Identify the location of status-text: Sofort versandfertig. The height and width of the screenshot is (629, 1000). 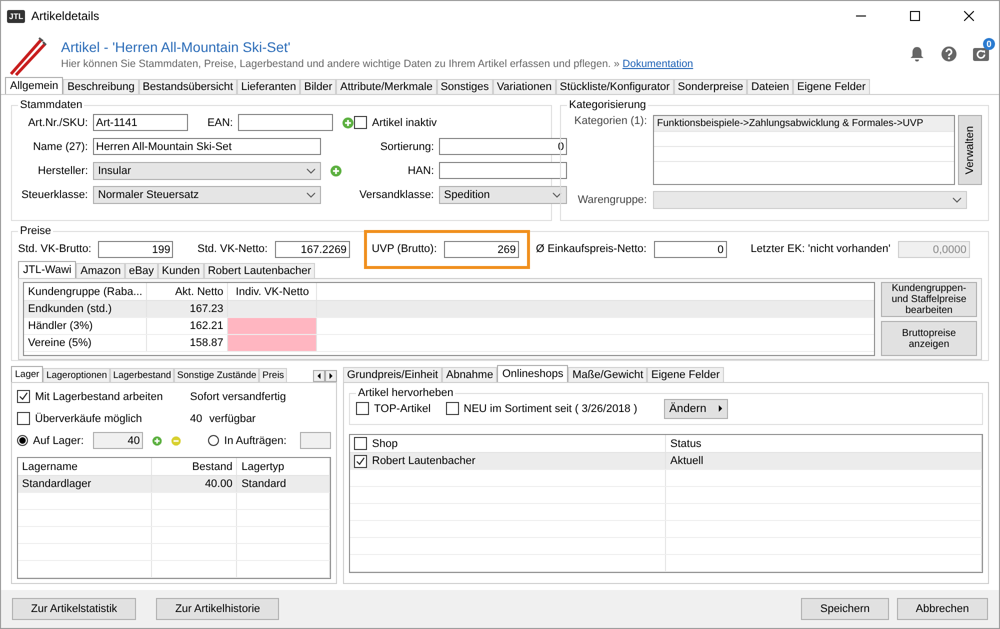
(238, 396).